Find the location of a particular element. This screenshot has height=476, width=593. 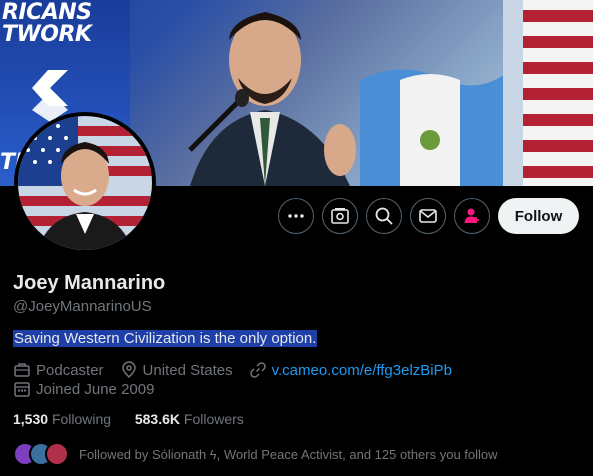

more-button is located at coordinates (296, 216).